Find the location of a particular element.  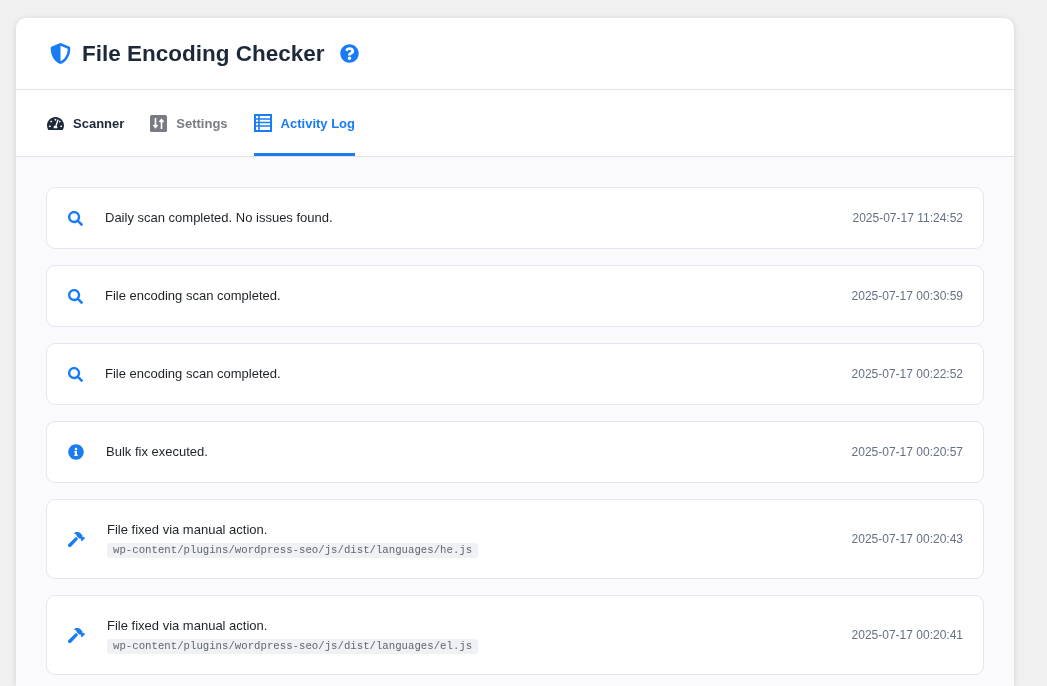

file-path: wp-content/plugins/wordpress-seo/js/dist/languages/he.js is located at coordinates (293, 550).